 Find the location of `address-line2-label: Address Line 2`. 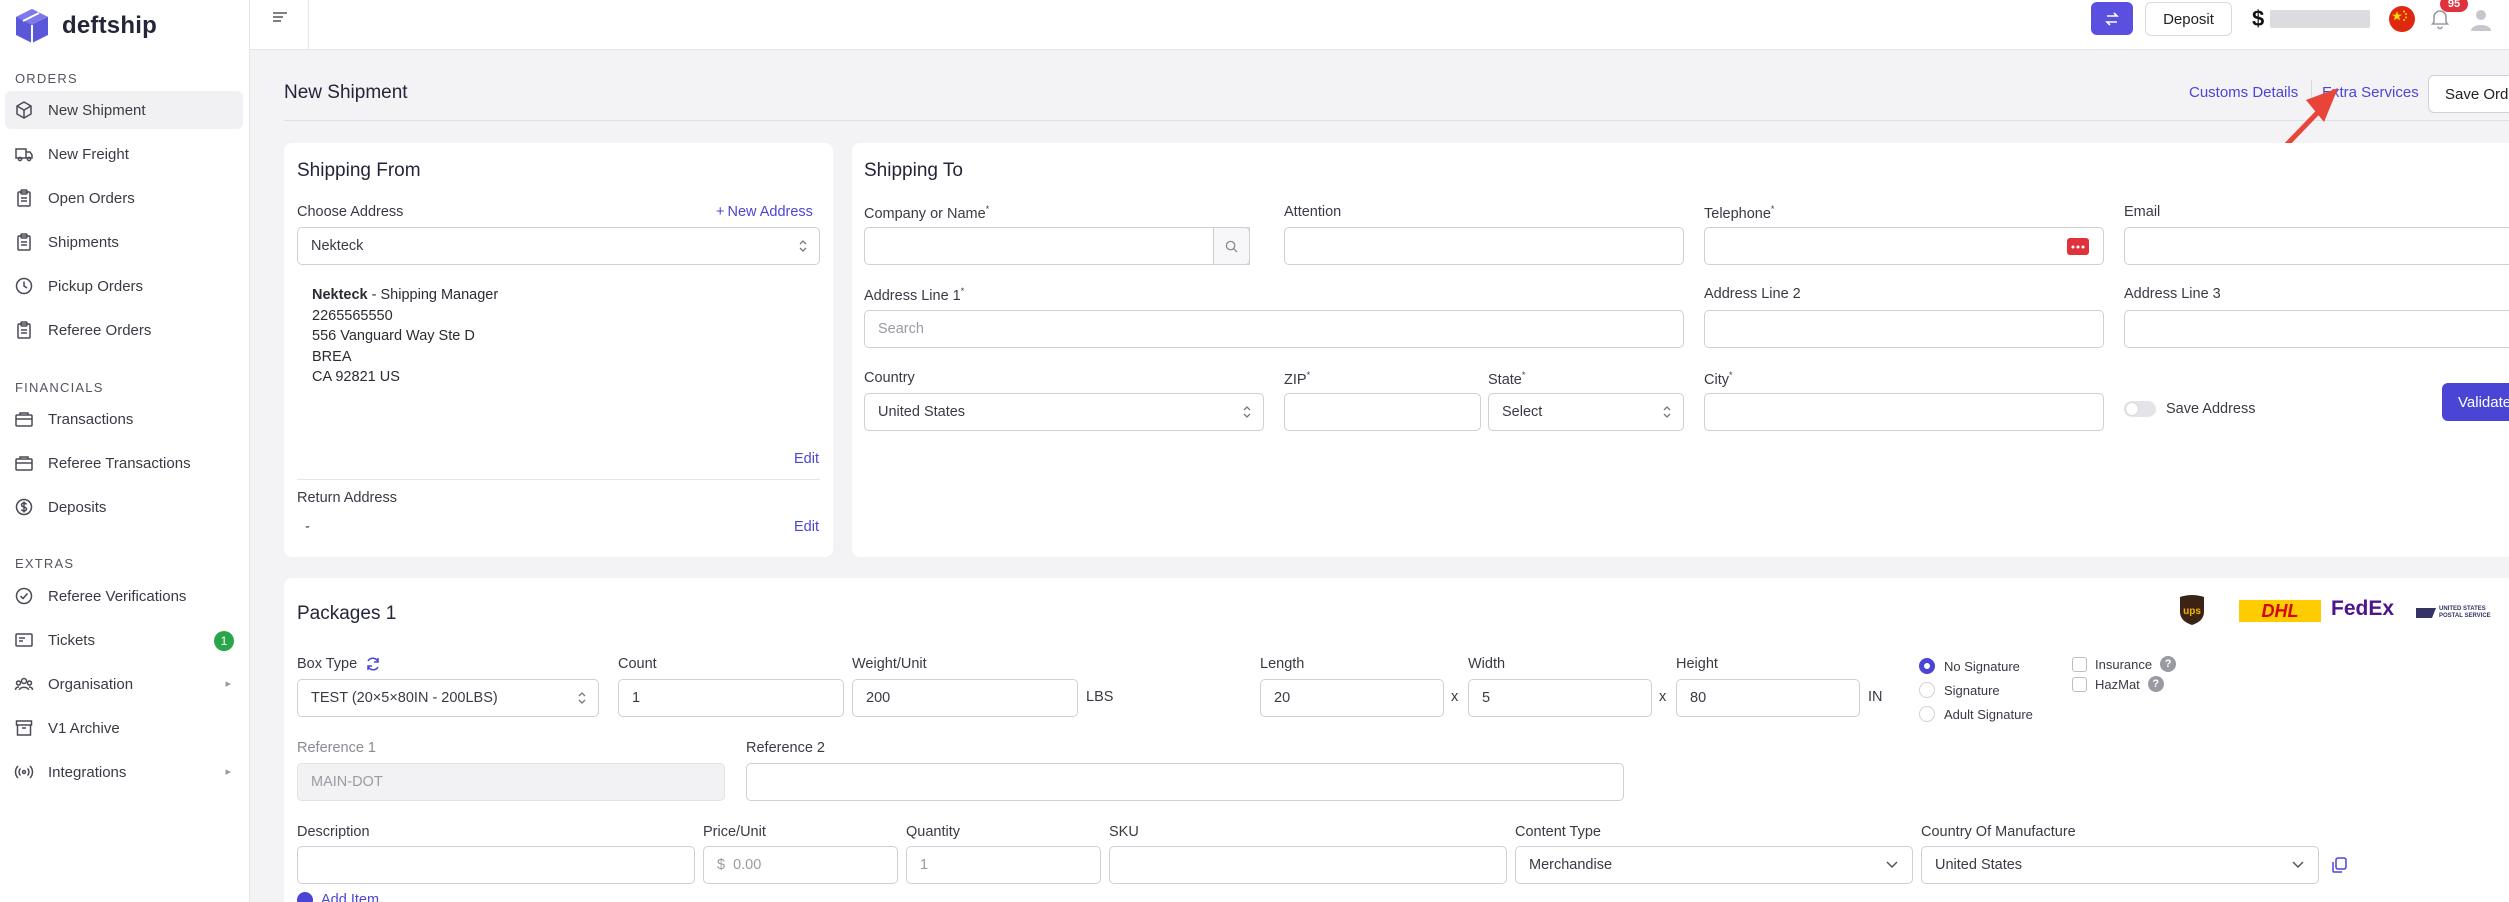

address-line2-label: Address Line 2 is located at coordinates (1752, 294).